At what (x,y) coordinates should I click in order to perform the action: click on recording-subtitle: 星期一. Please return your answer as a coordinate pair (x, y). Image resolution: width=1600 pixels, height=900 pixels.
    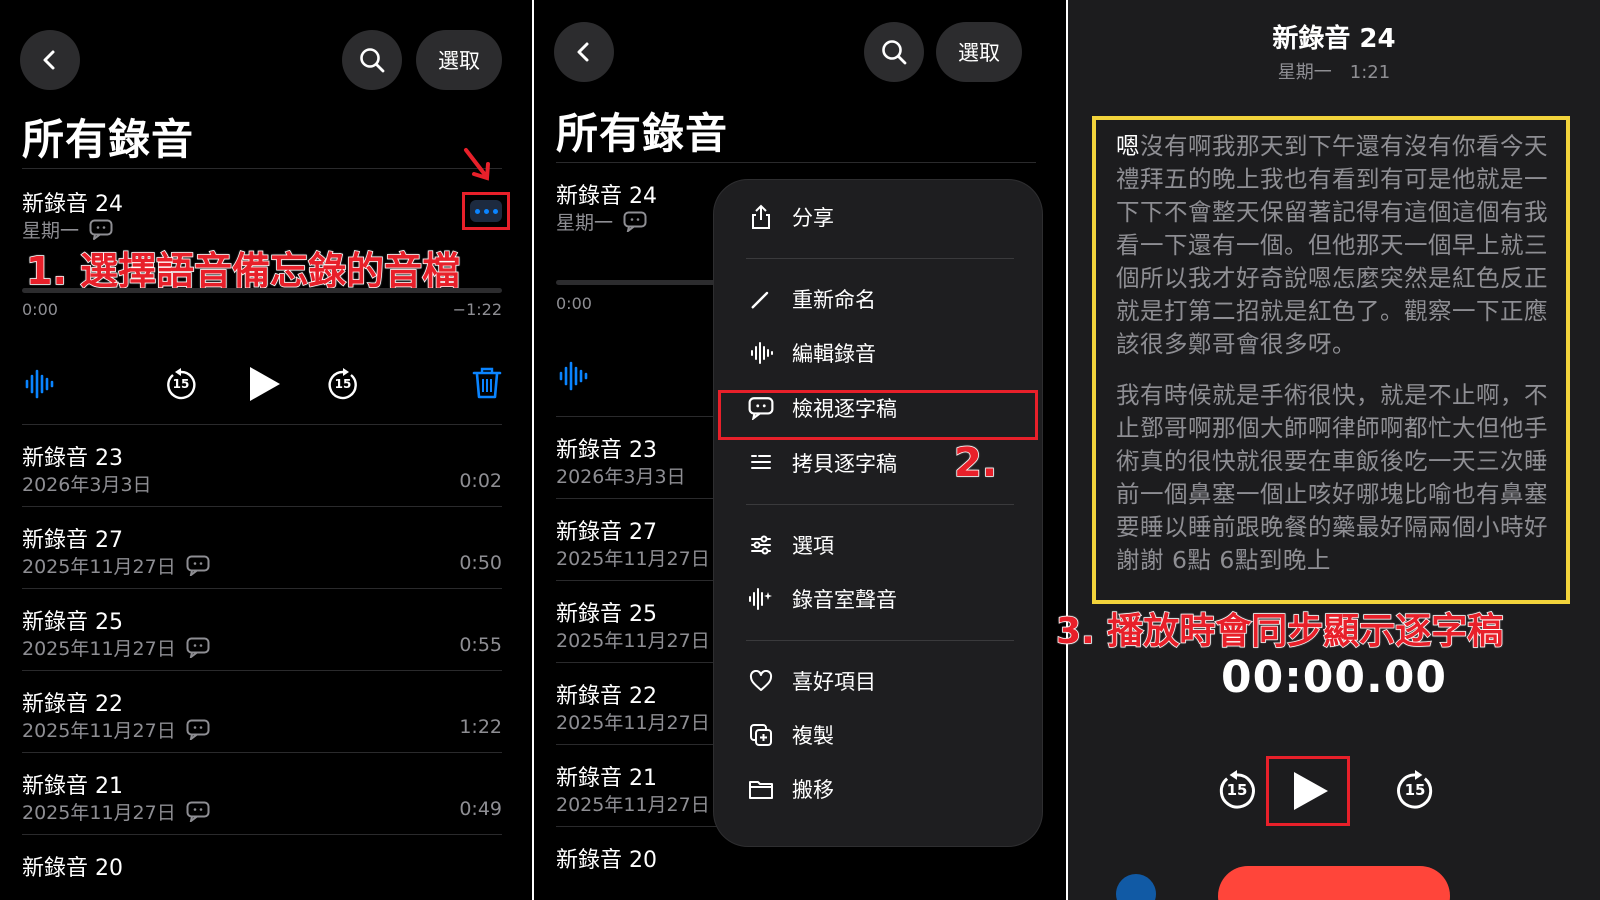
    Looking at the image, I should click on (601, 221).